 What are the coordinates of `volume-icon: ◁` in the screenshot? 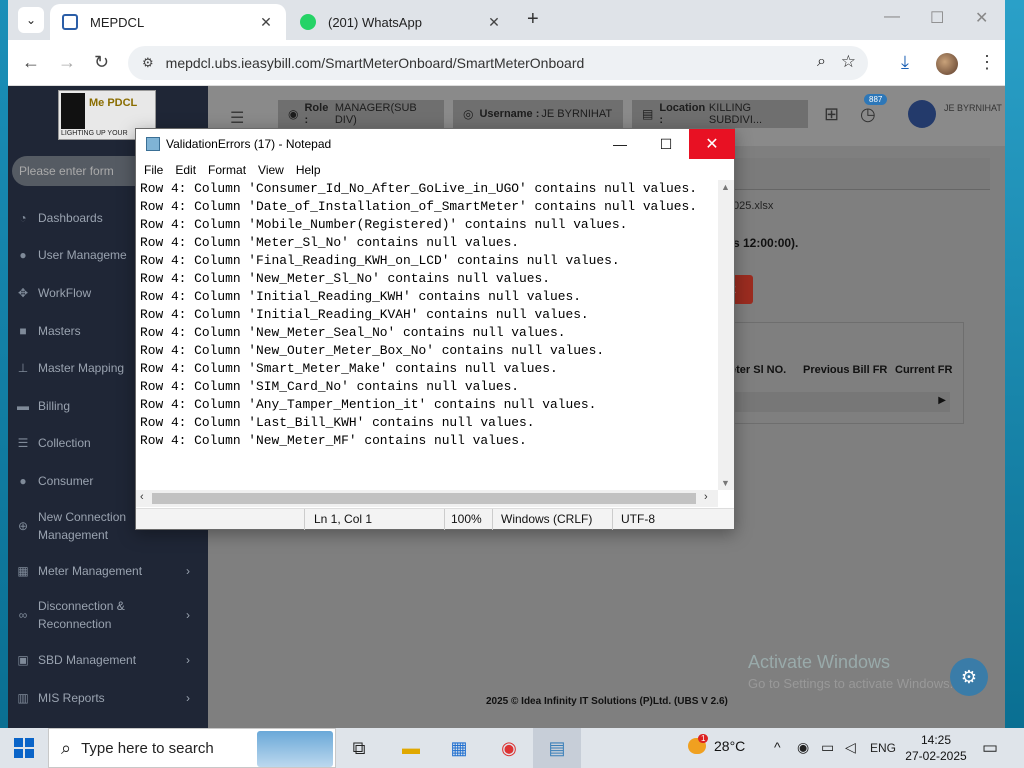 It's located at (850, 747).